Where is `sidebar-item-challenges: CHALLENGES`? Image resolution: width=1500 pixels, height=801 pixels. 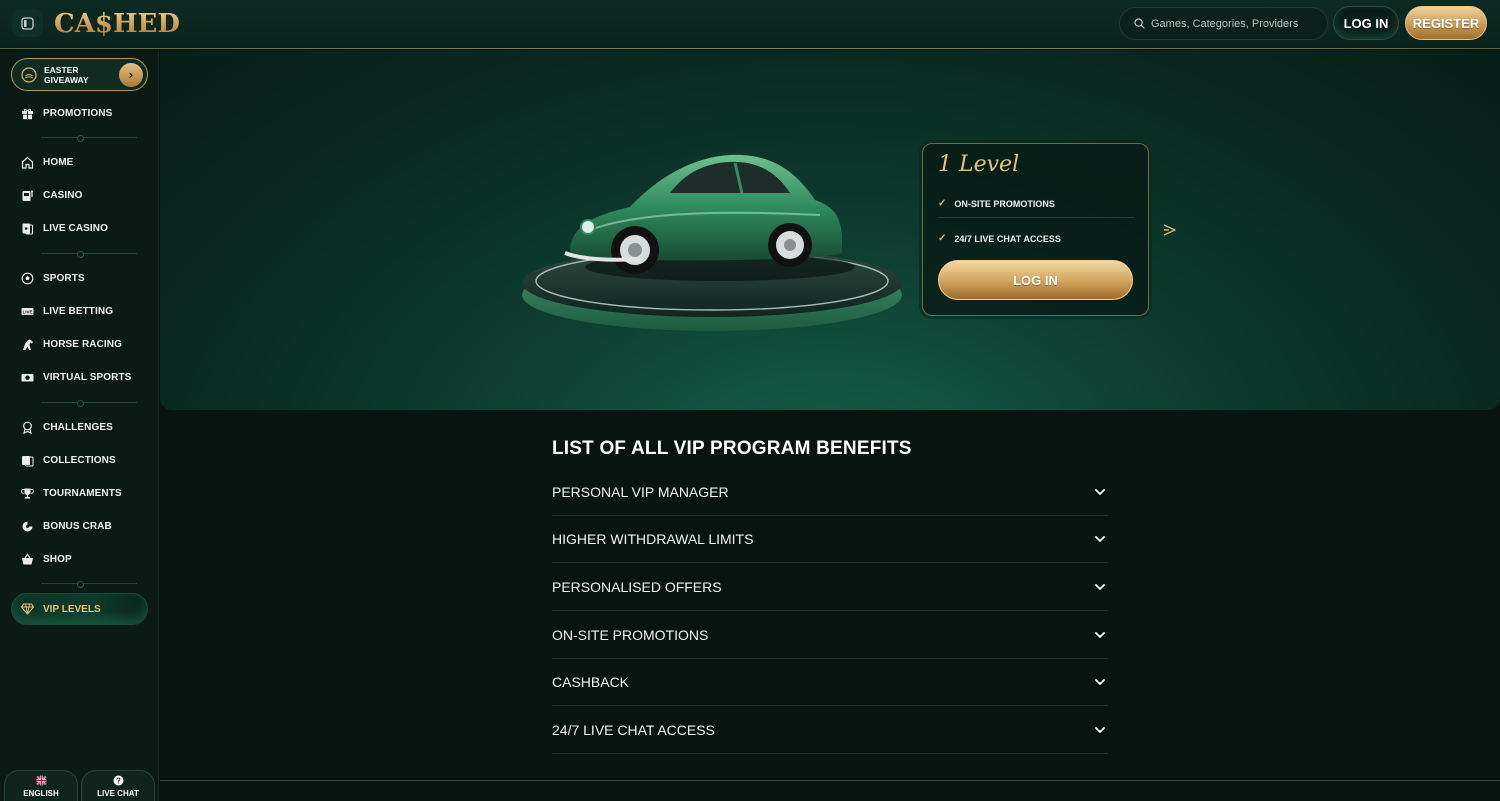 sidebar-item-challenges: CHALLENGES is located at coordinates (66, 427).